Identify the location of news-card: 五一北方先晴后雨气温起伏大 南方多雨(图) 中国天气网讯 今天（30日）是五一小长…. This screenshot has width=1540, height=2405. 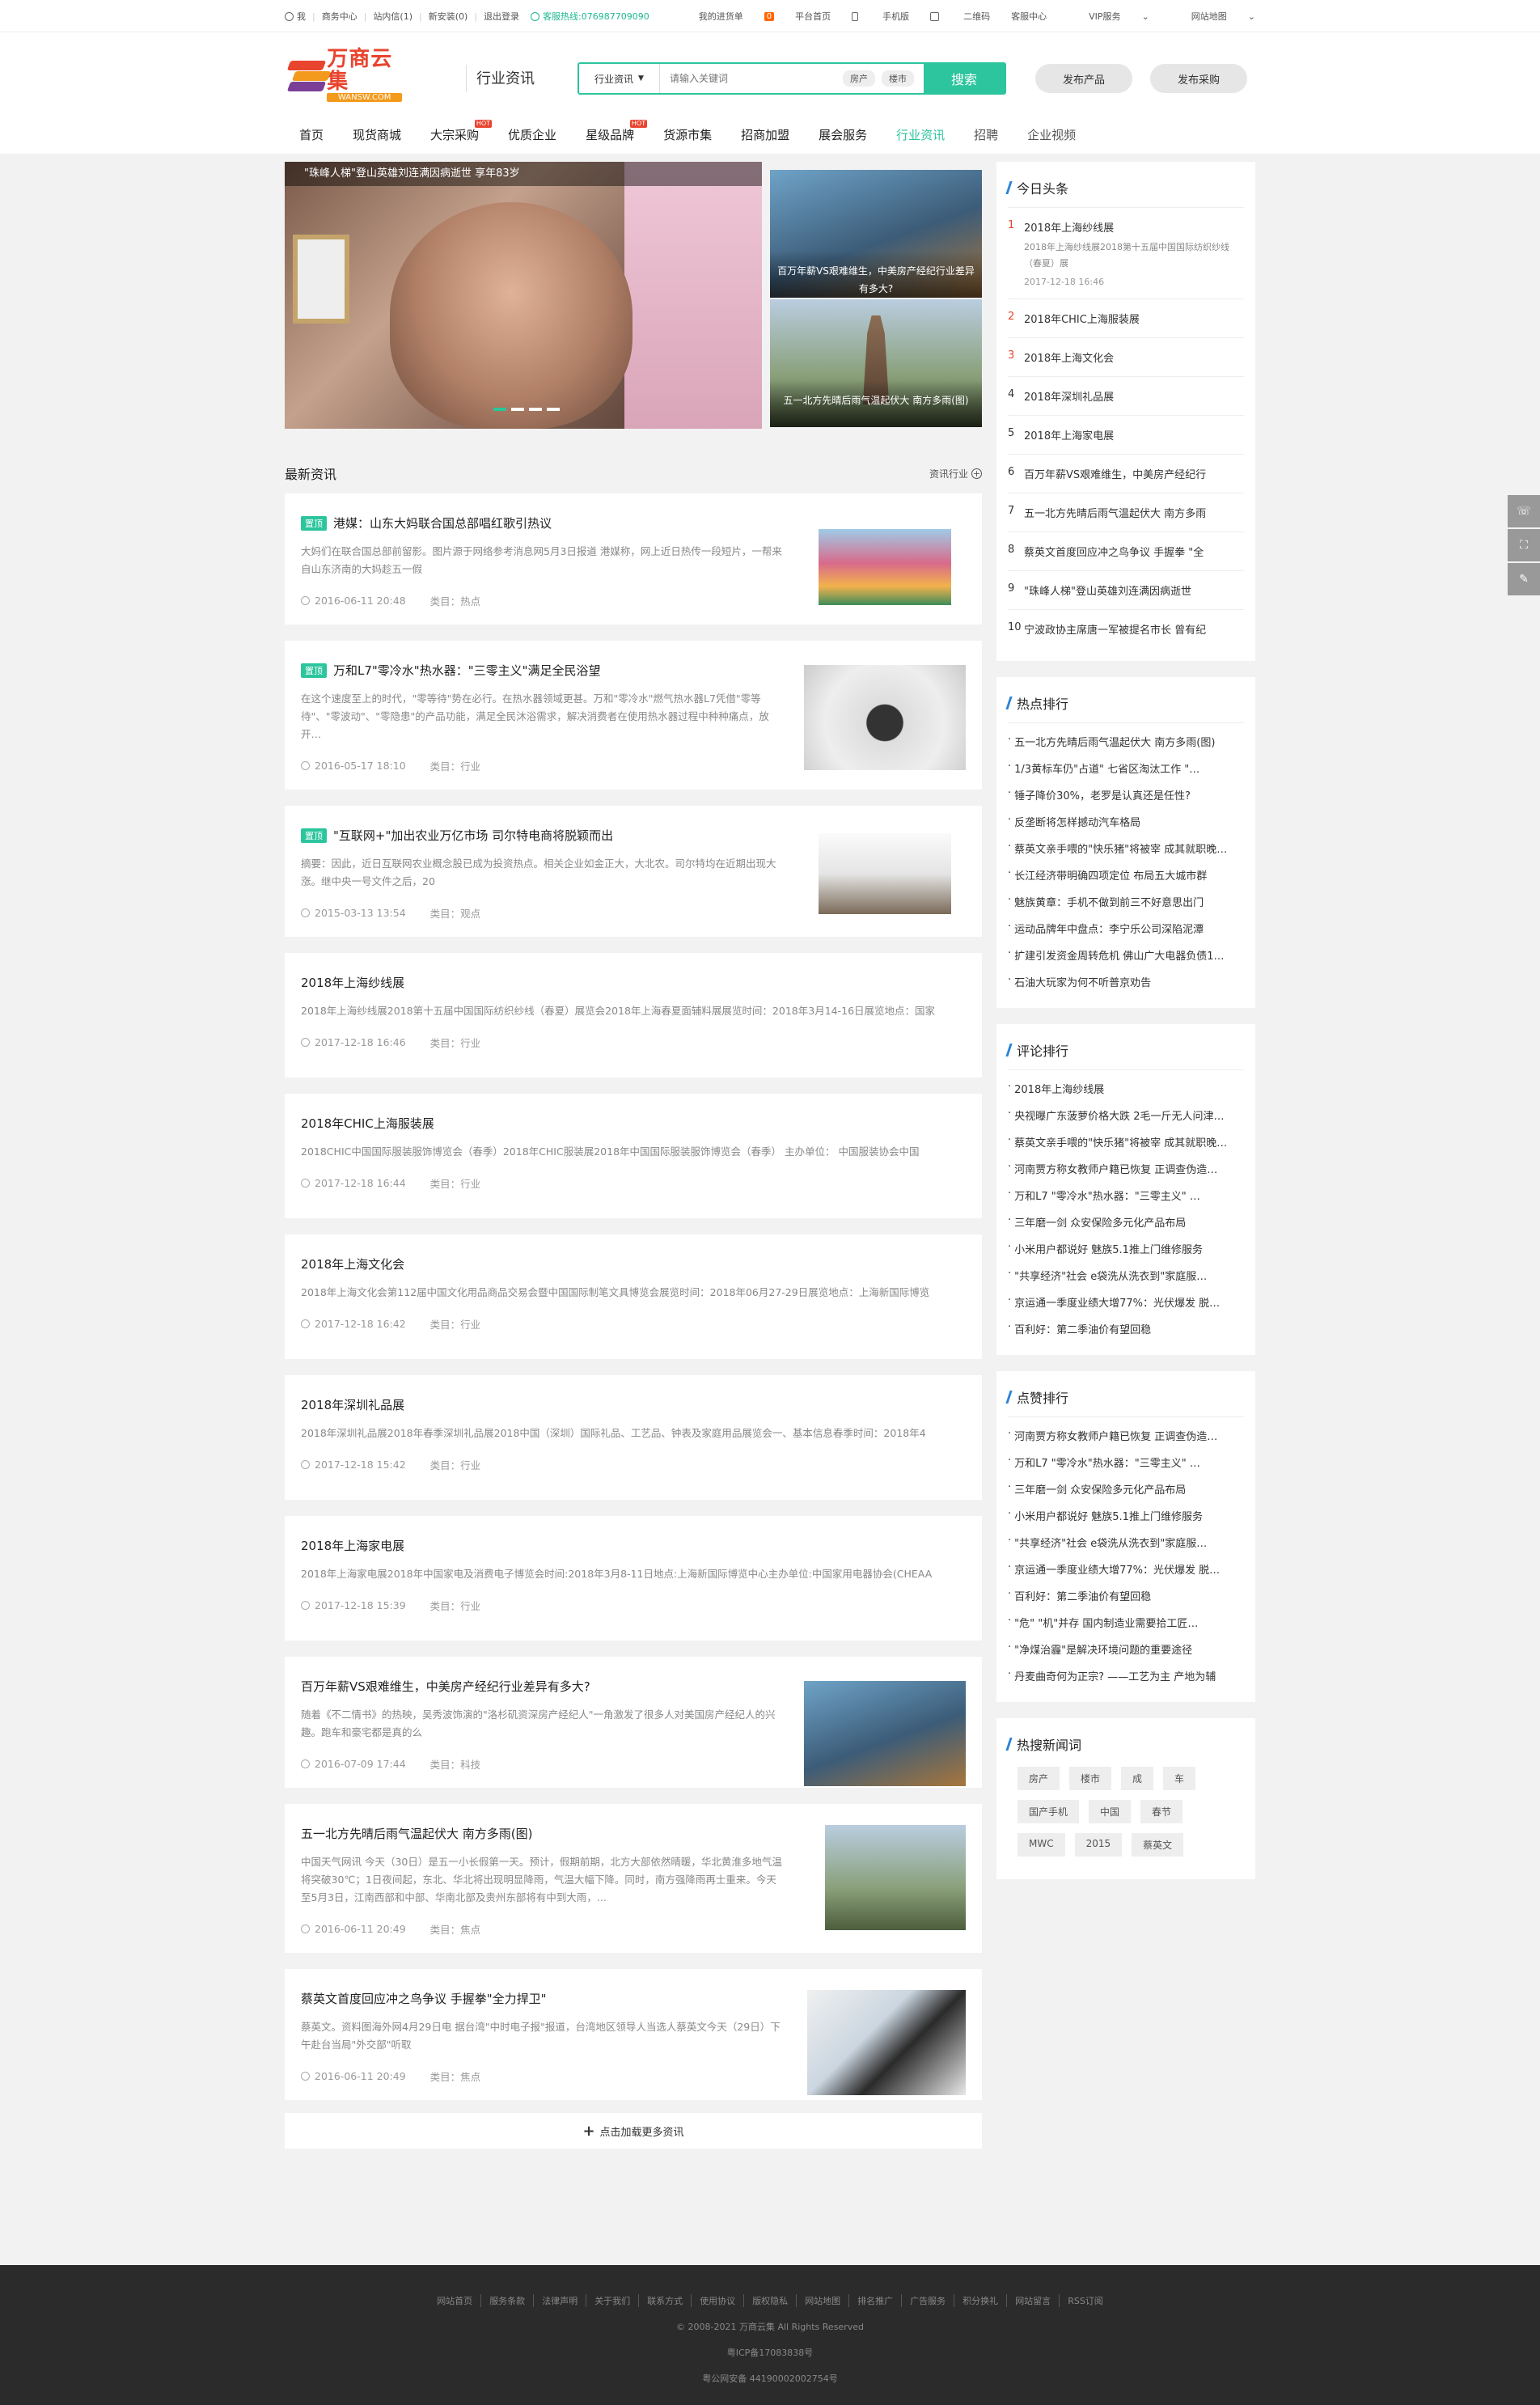
(633, 1878).